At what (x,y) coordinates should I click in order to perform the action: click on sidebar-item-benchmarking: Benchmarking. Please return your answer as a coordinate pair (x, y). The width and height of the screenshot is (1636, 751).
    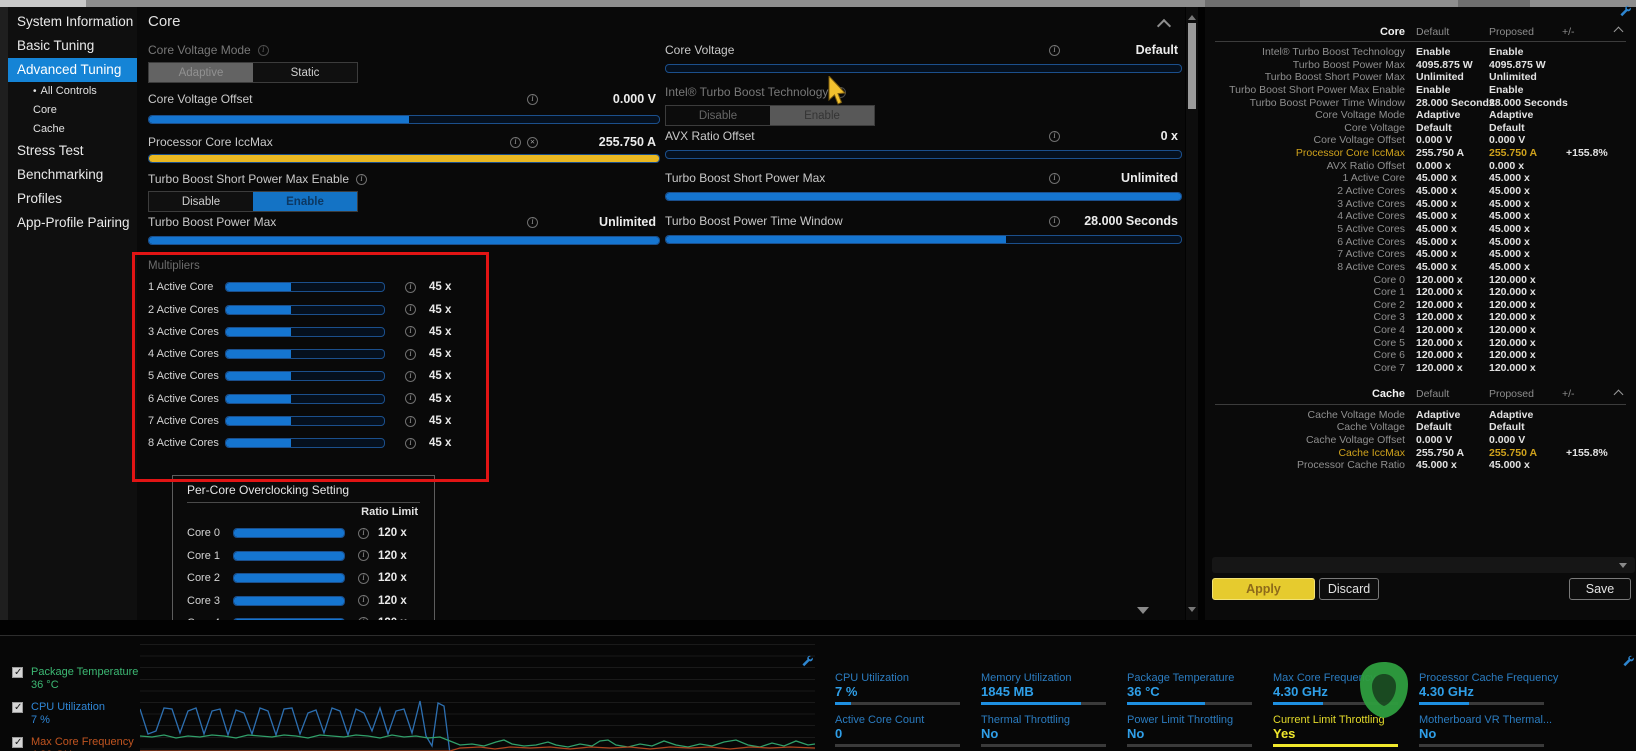
    Looking at the image, I should click on (72, 175).